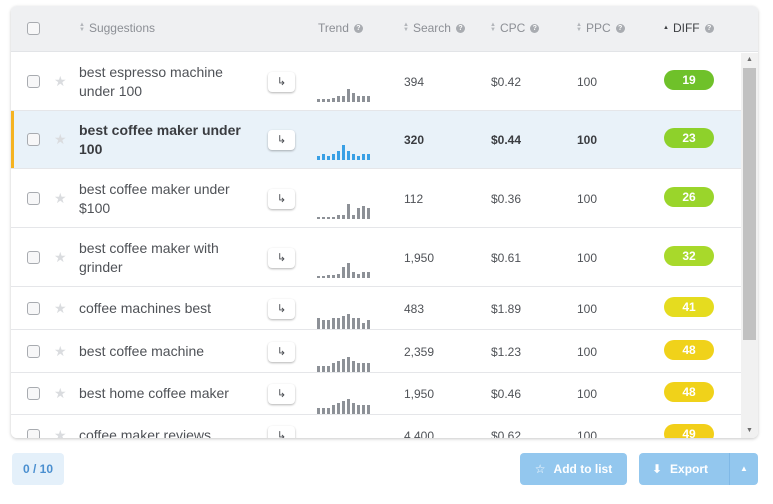 The width and height of the screenshot is (773, 504). I want to click on search-value: 4,400, so click(419, 433).